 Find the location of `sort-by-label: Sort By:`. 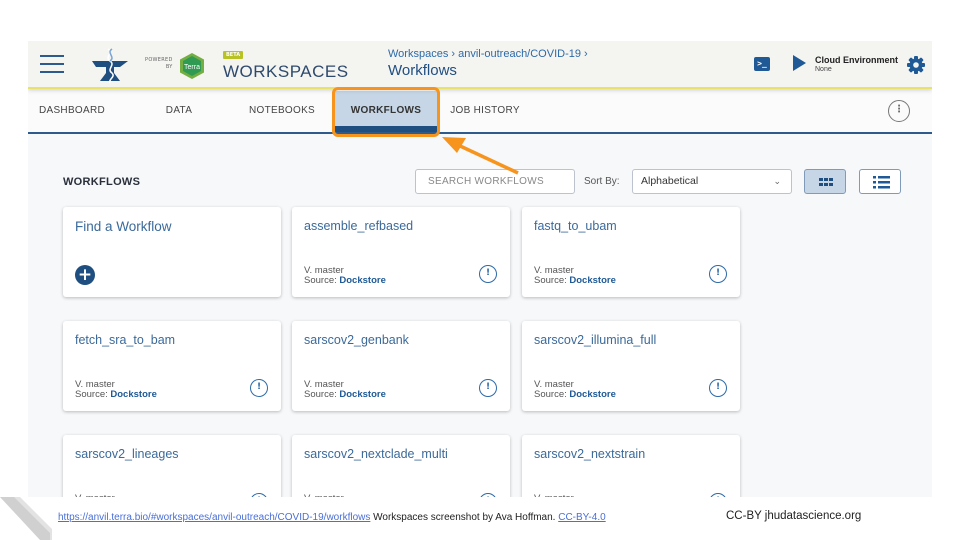

sort-by-label: Sort By: is located at coordinates (602, 181).